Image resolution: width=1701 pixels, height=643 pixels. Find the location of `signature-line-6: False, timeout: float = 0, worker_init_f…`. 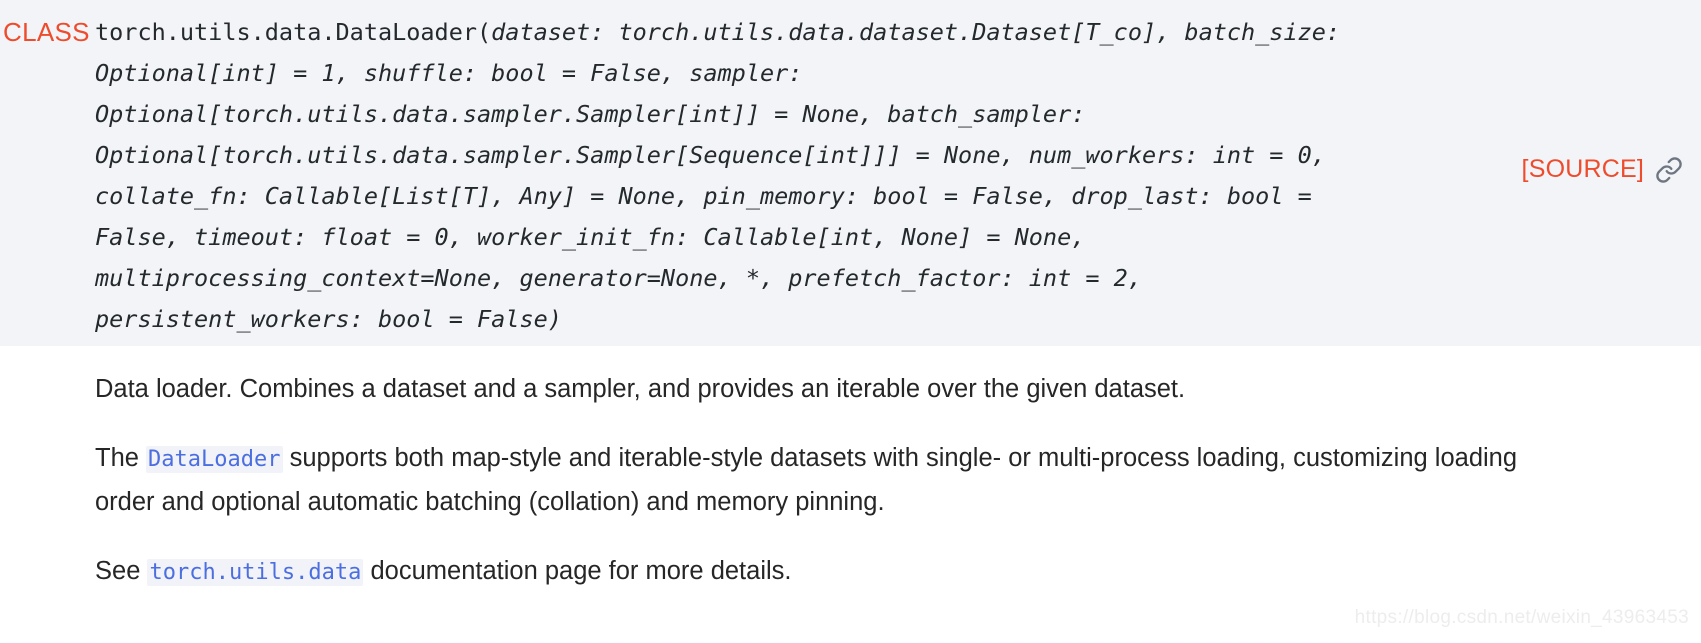

signature-line-6: False, timeout: float = 0, worker_init_f… is located at coordinates (590, 237).